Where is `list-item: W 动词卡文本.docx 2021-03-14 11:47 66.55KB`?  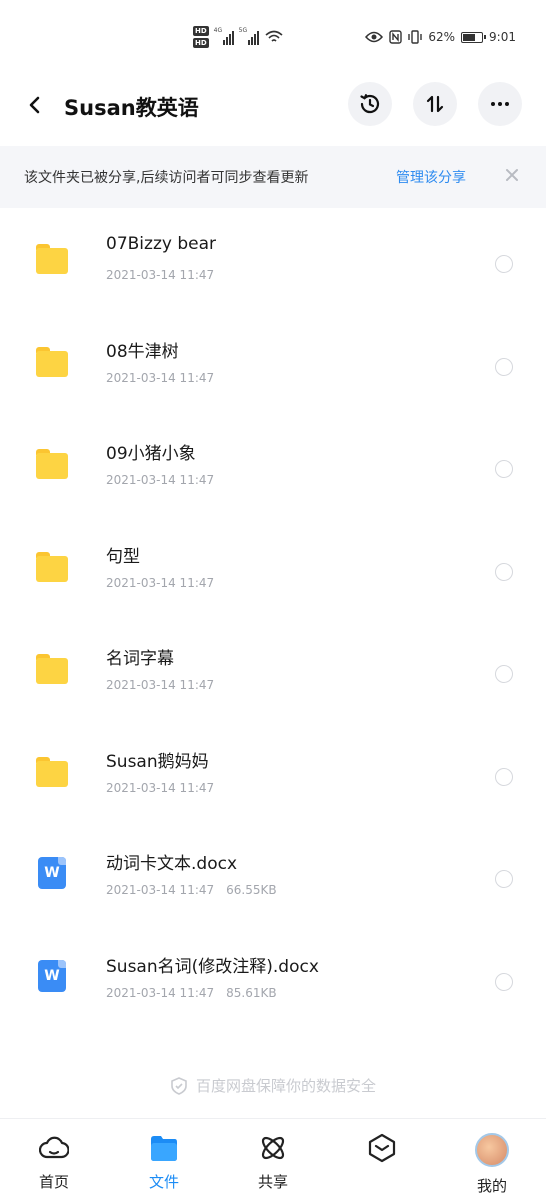
list-item: W 动词卡文本.docx 2021-03-14 11:47 66.55KB is located at coordinates (273, 880).